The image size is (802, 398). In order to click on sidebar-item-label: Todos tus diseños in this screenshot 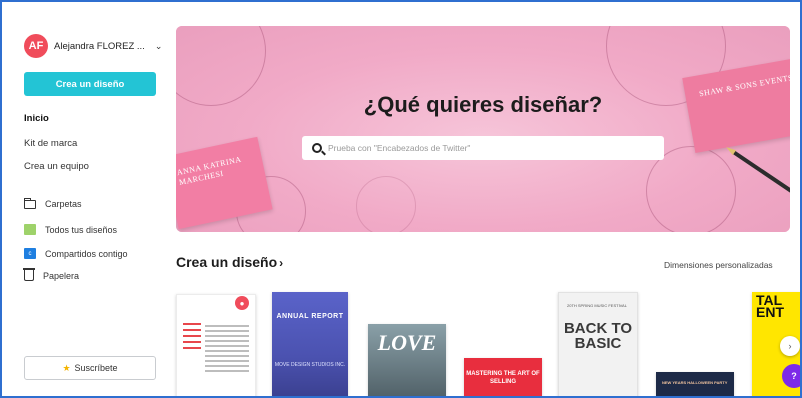, I will do `click(81, 229)`.